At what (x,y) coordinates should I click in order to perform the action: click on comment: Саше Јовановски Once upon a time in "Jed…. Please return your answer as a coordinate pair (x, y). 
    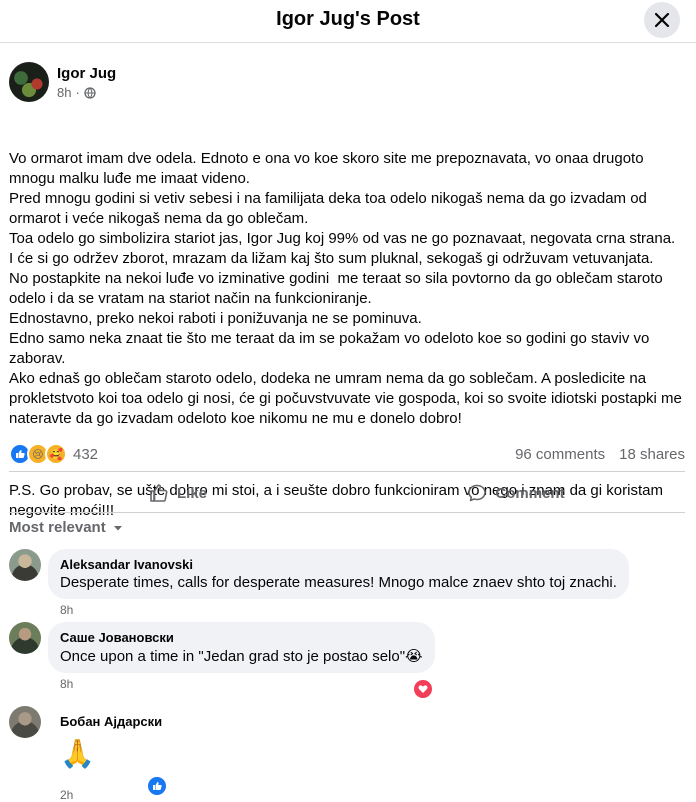
    Looking at the image, I should click on (222, 656).